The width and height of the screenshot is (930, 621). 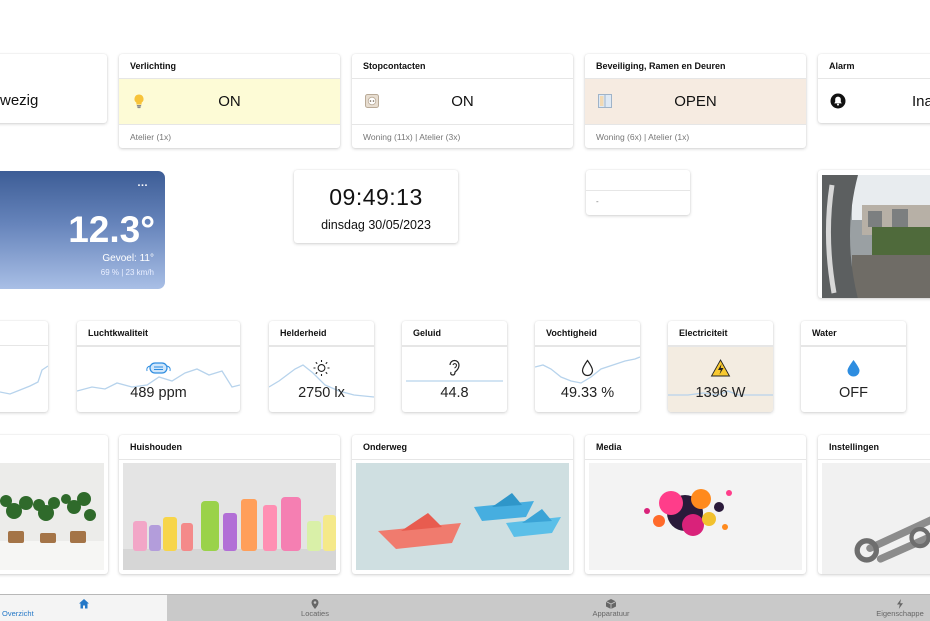 What do you see at coordinates (372, 101) in the screenshot?
I see `power-outlet-icon` at bounding box center [372, 101].